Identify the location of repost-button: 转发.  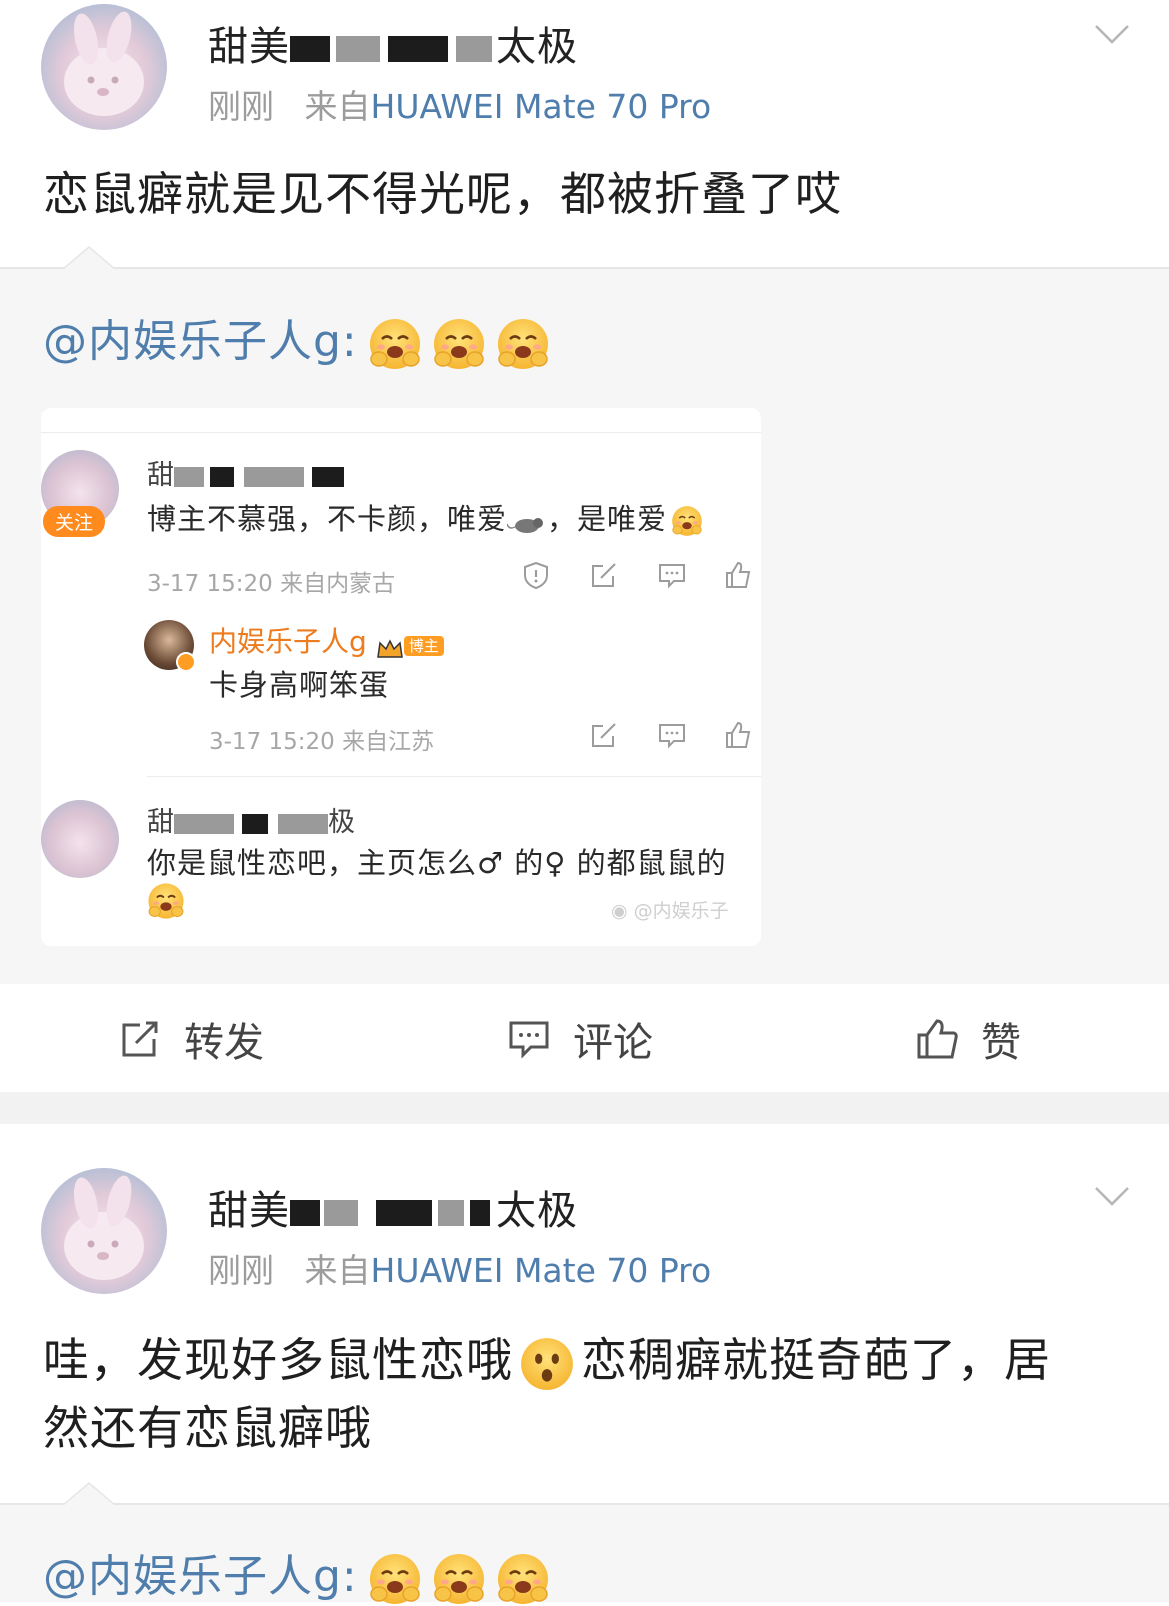
(191, 1039).